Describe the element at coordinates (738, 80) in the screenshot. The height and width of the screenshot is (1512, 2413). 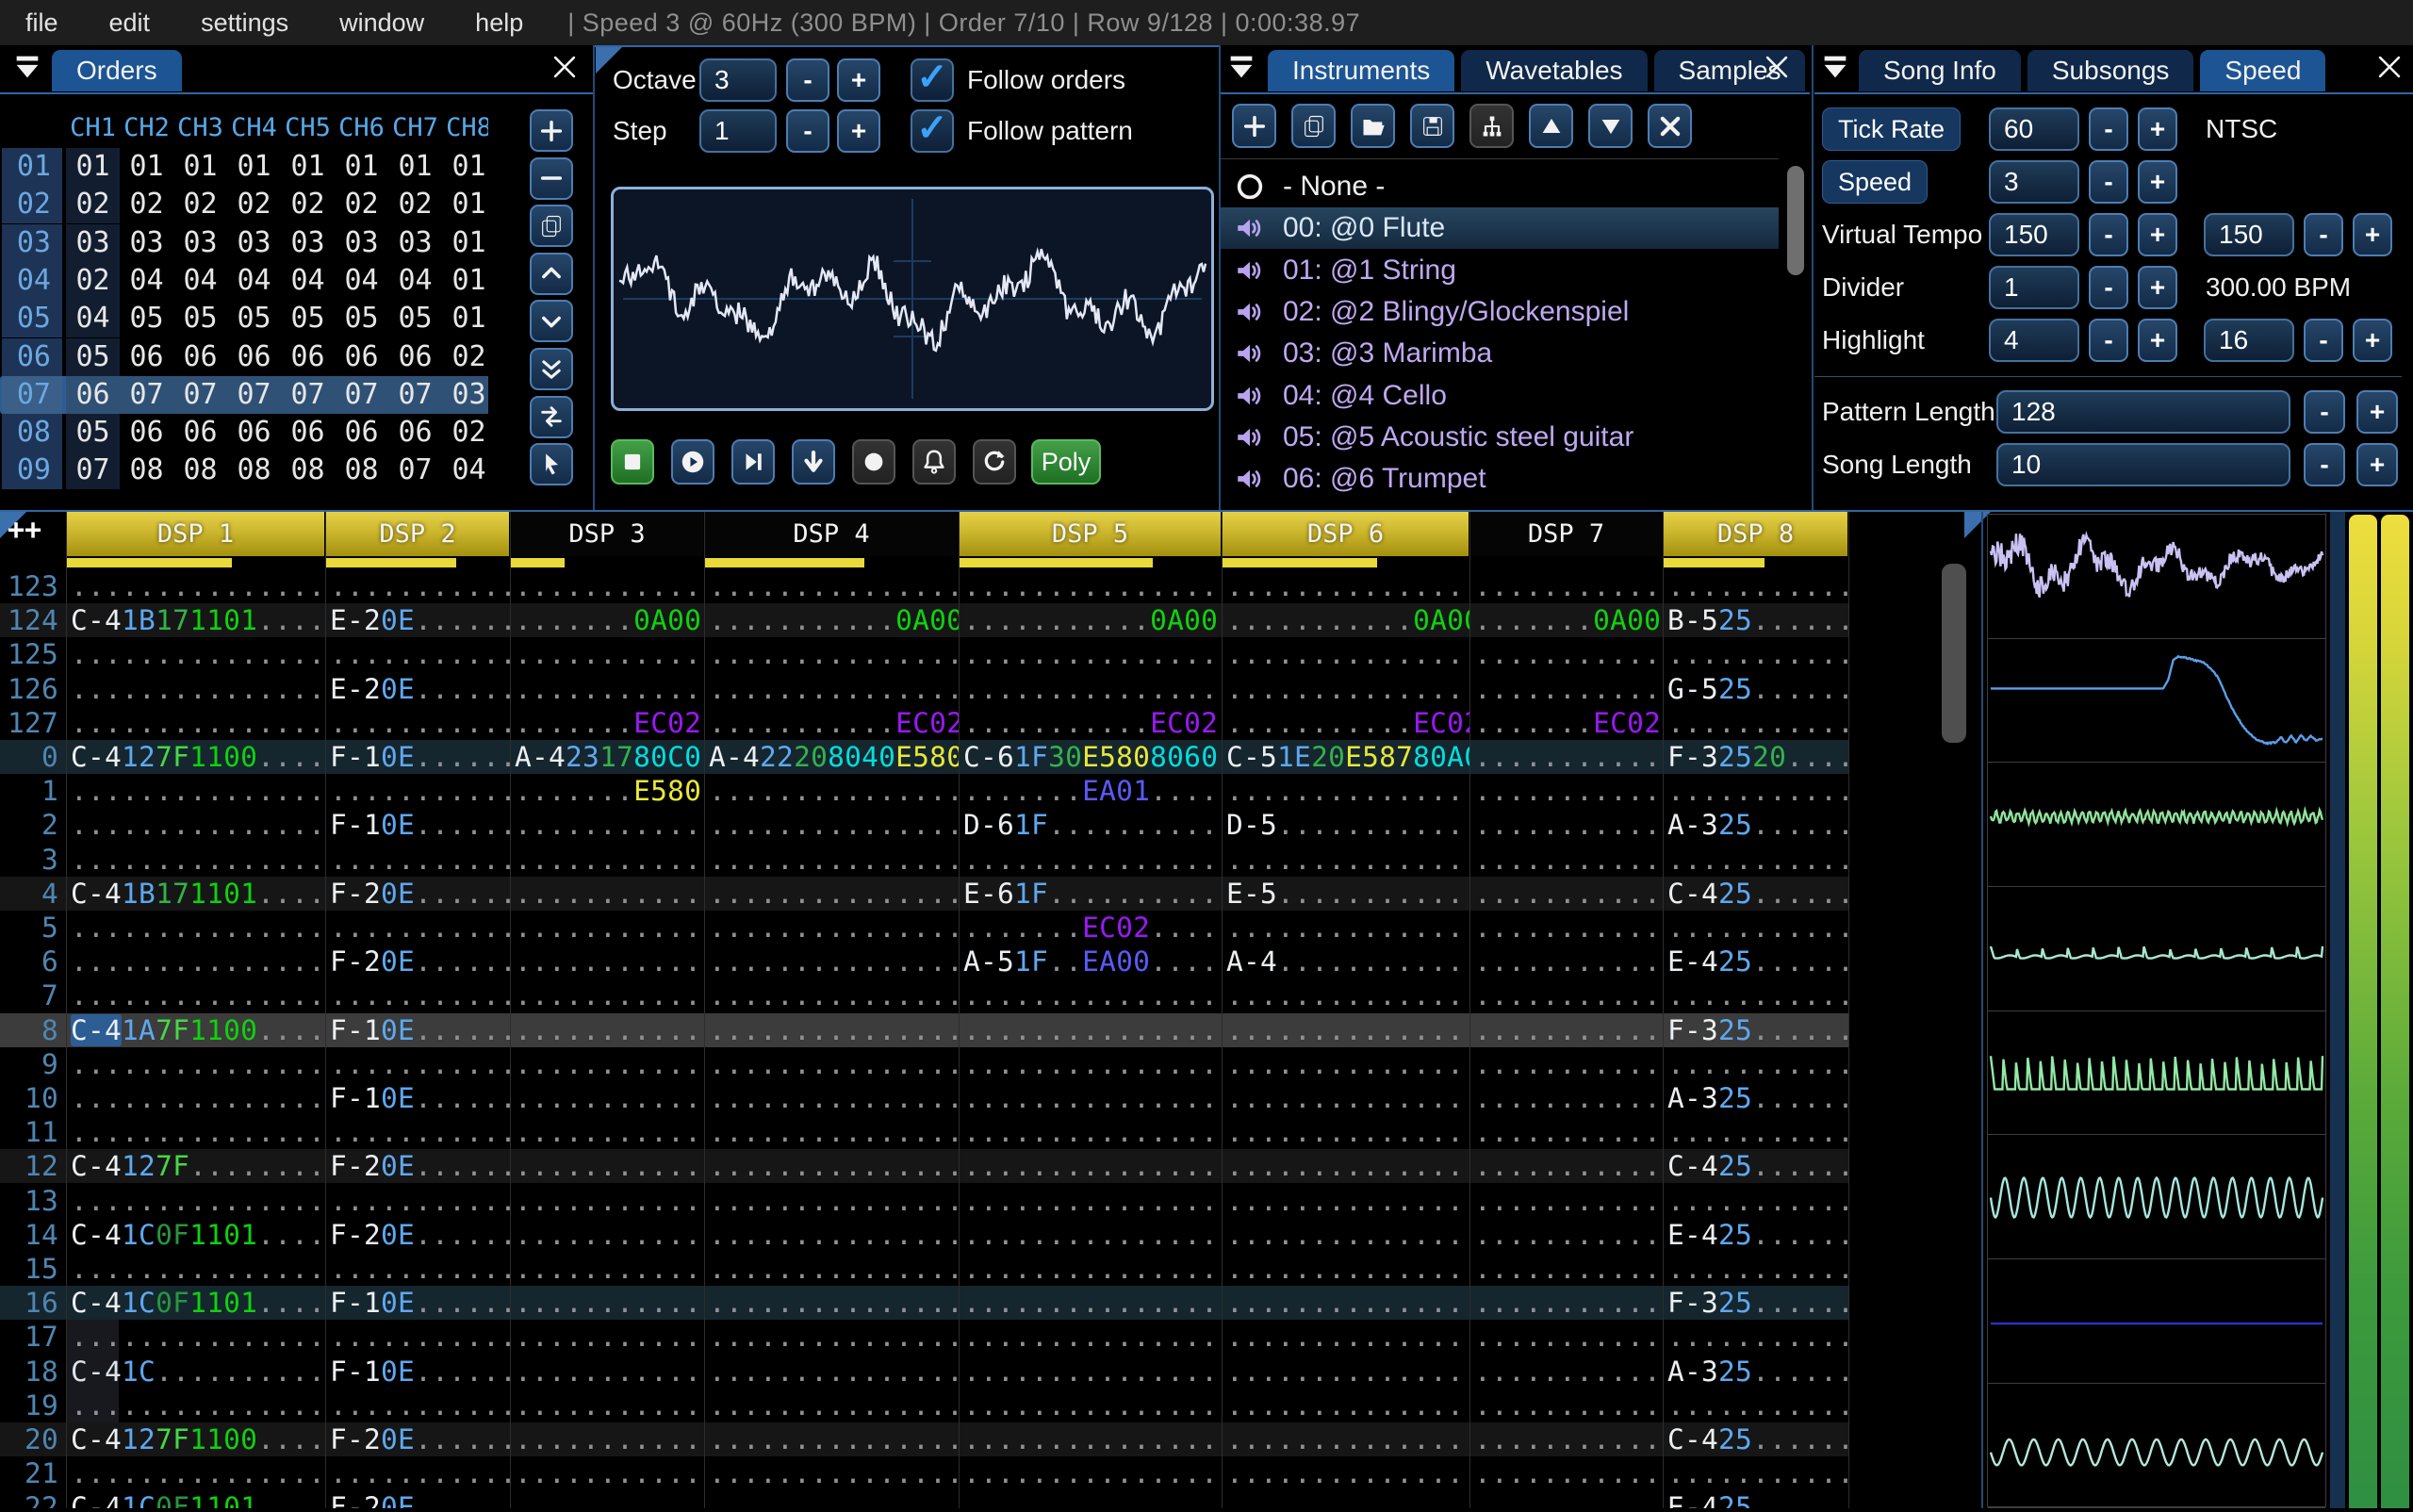
I see `octave-input: 3` at that location.